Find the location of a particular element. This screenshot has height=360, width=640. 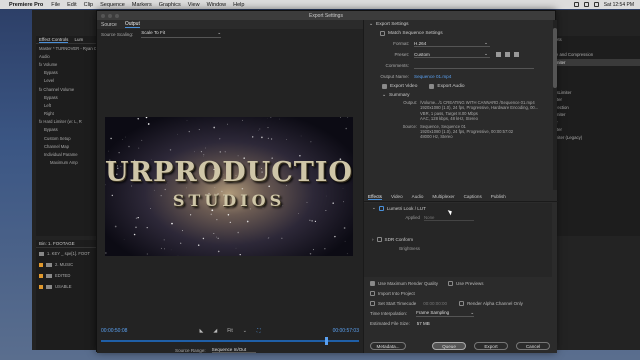

menu-clock: Sat 12:54 PM is located at coordinates (619, 5).